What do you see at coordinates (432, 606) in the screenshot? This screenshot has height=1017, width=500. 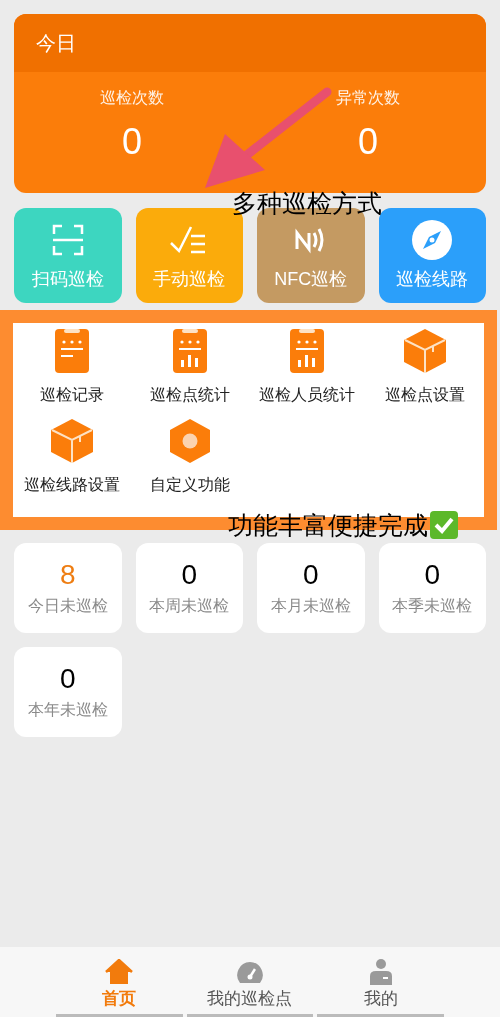 I see `stat-label: 本季未巡检` at bounding box center [432, 606].